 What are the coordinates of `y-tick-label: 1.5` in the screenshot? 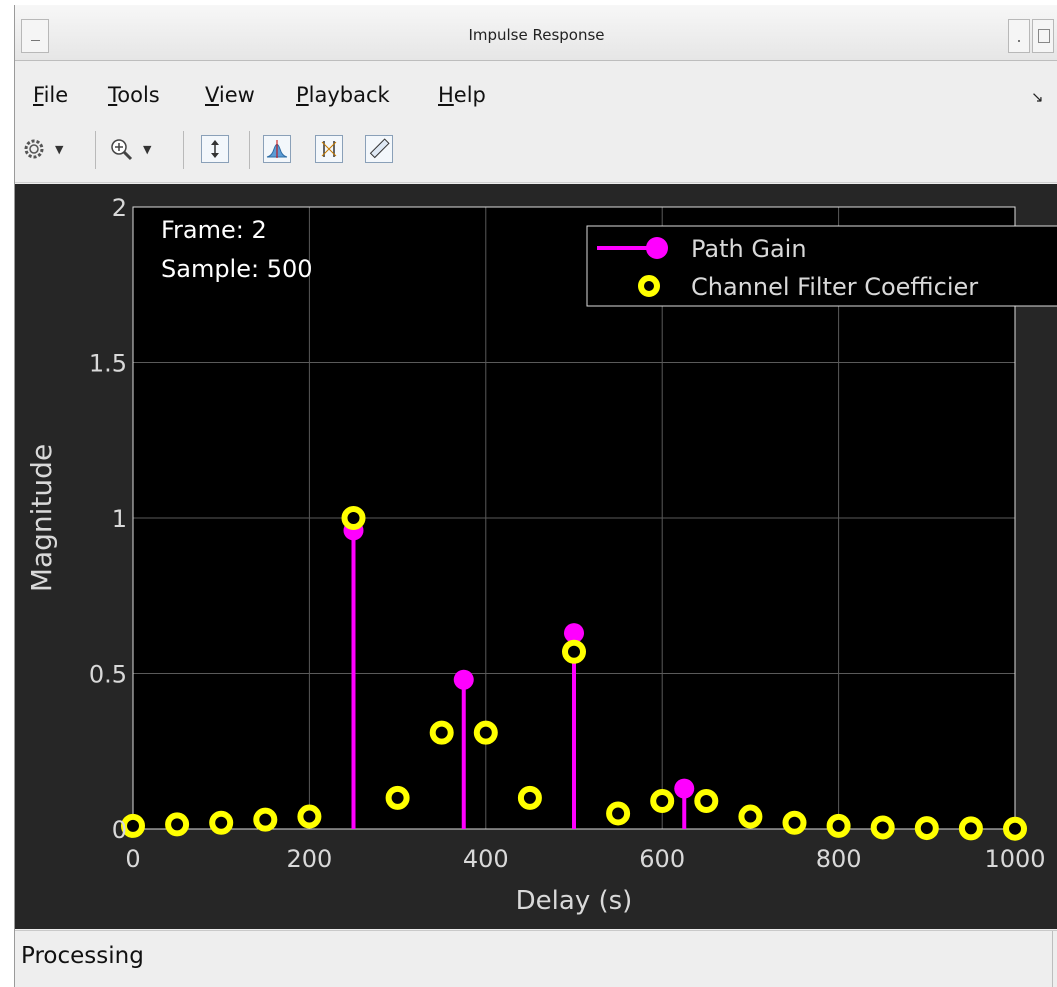 It's located at (108, 364).